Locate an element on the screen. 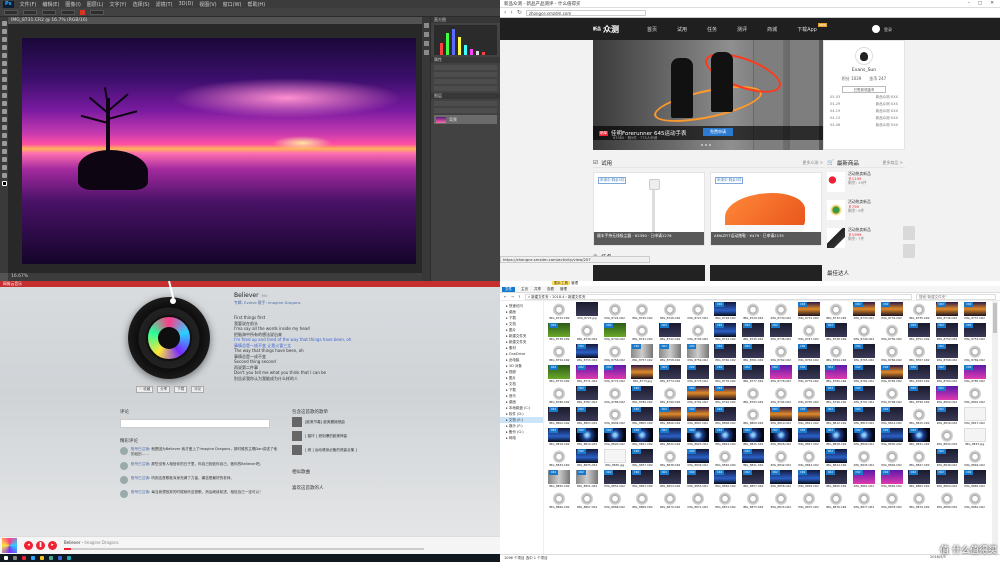 The height and width of the screenshot is (562, 1000). ps-color-swatch is located at coordinates (82, 12).